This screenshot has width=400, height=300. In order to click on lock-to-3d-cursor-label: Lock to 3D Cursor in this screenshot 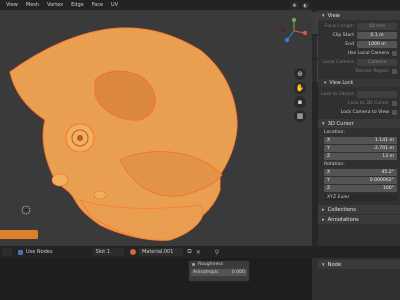, I will do `click(368, 103)`.